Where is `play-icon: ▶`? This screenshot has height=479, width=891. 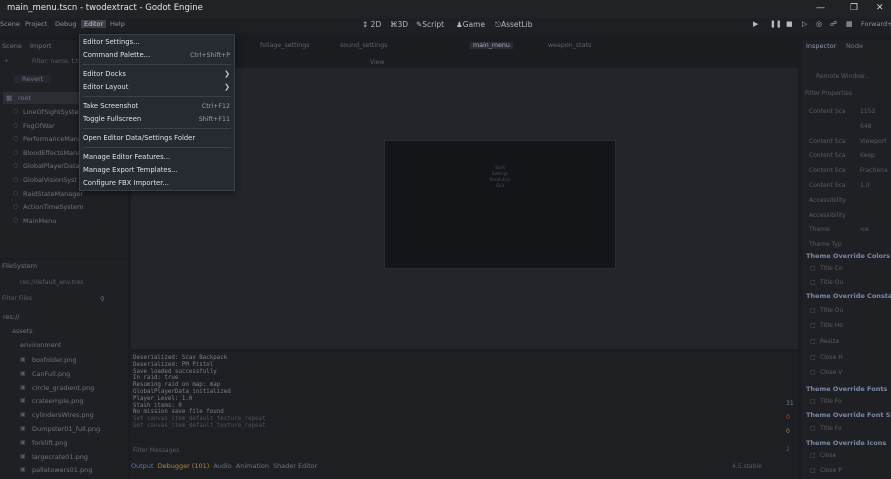 play-icon: ▶ is located at coordinates (755, 24).